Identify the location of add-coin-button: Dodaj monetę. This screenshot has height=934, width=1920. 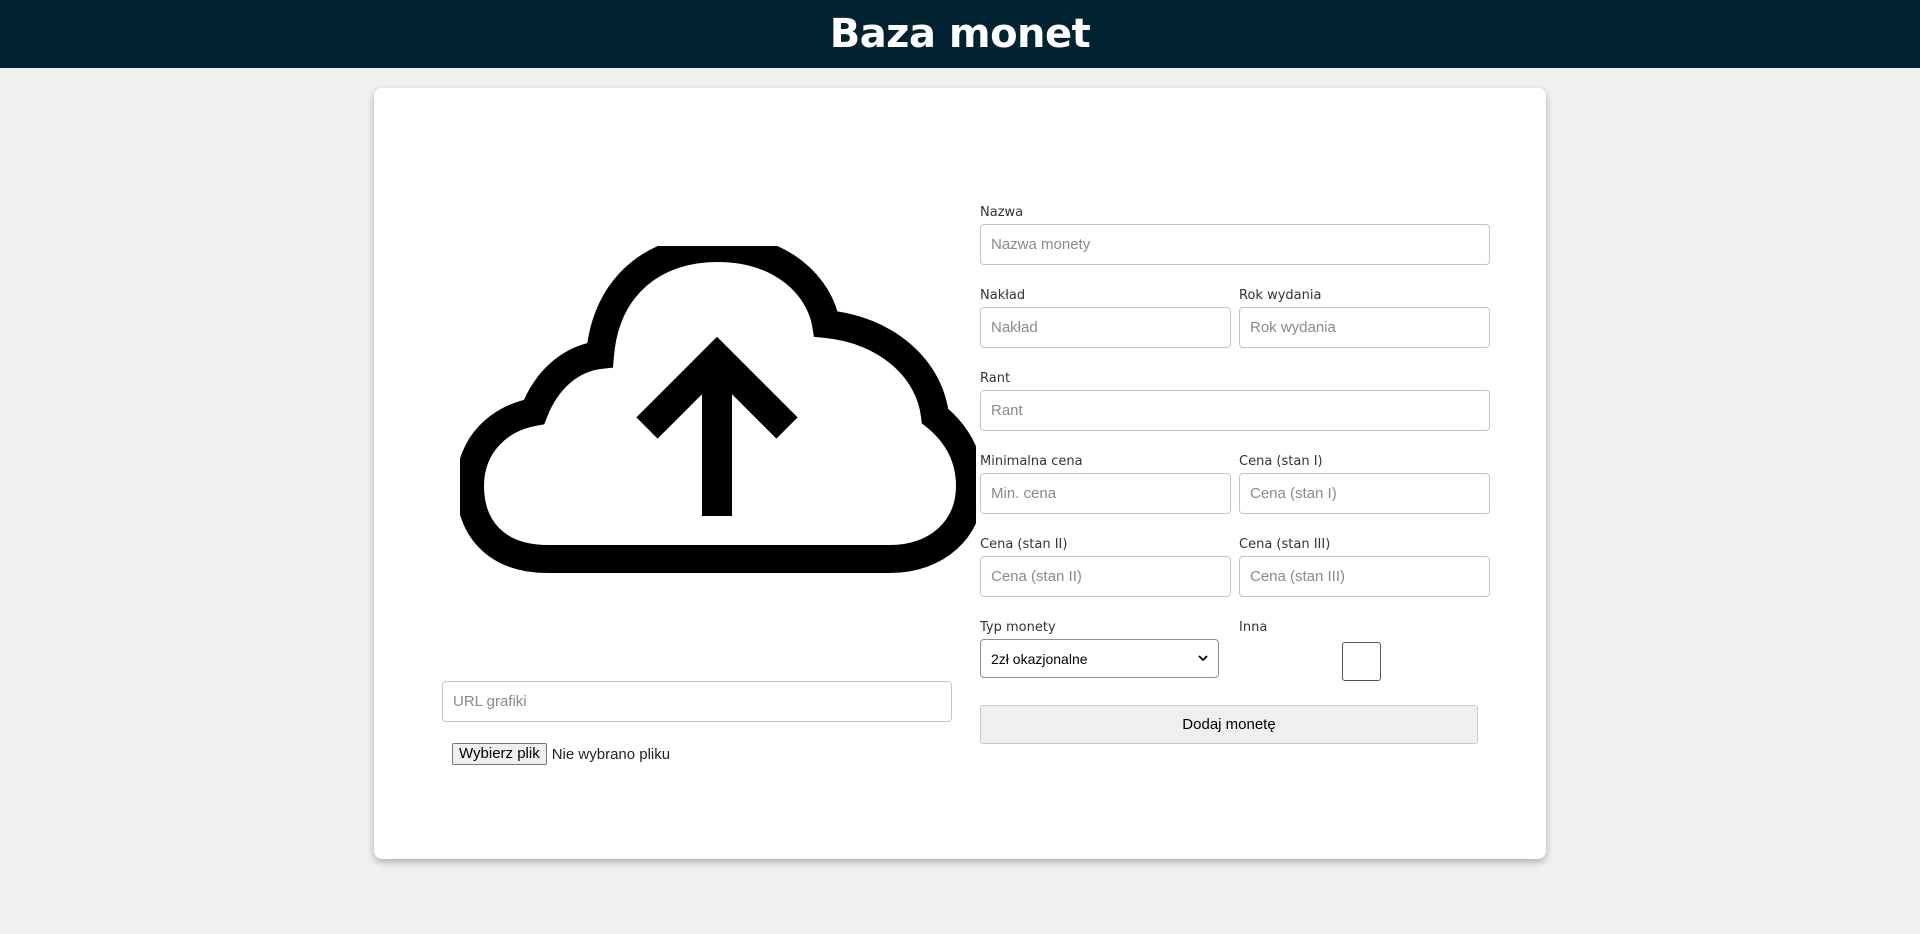
(1229, 724).